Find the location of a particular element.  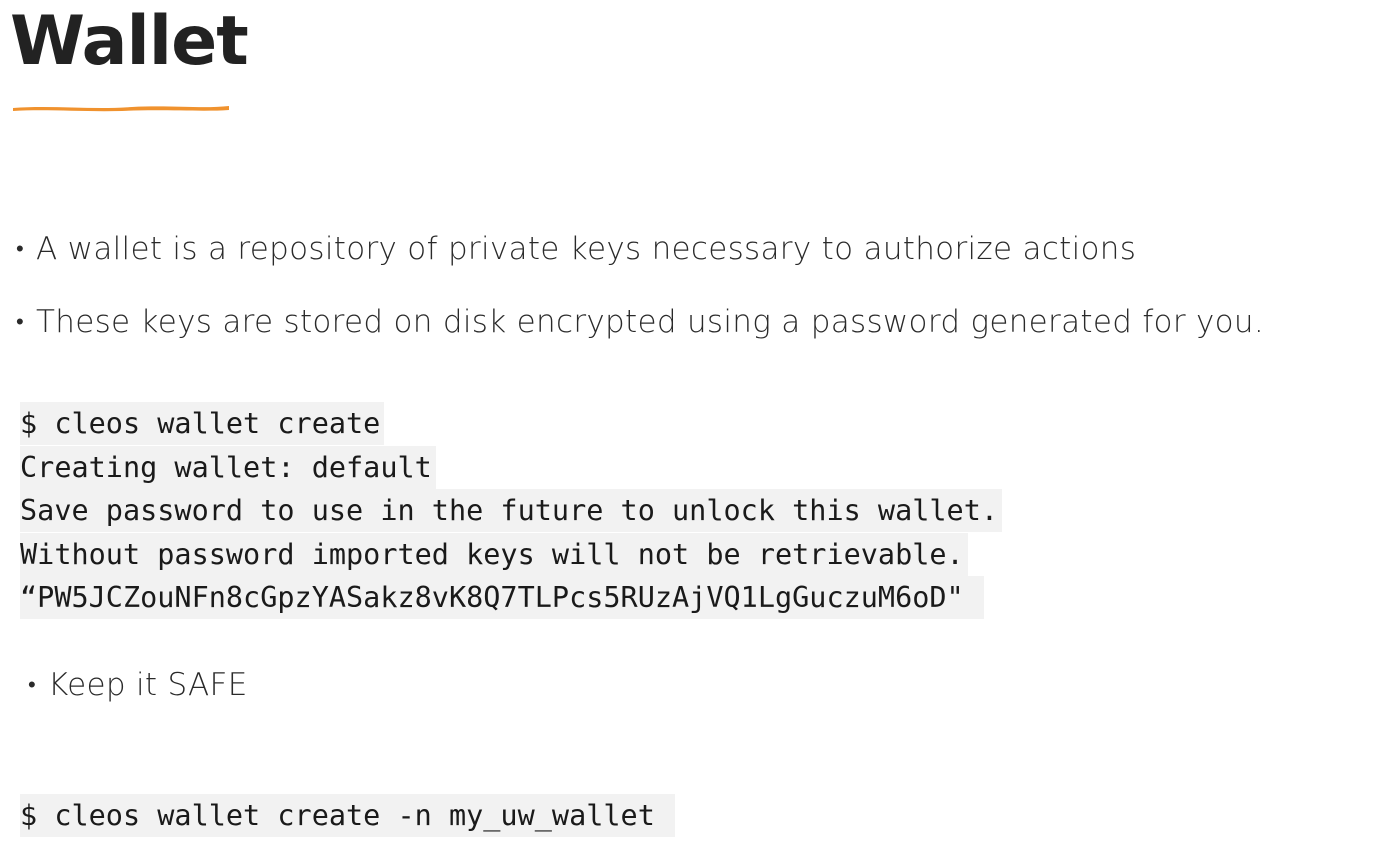

code-line: $ cleos wallet create -n my_uw_wallet is located at coordinates (347, 815).